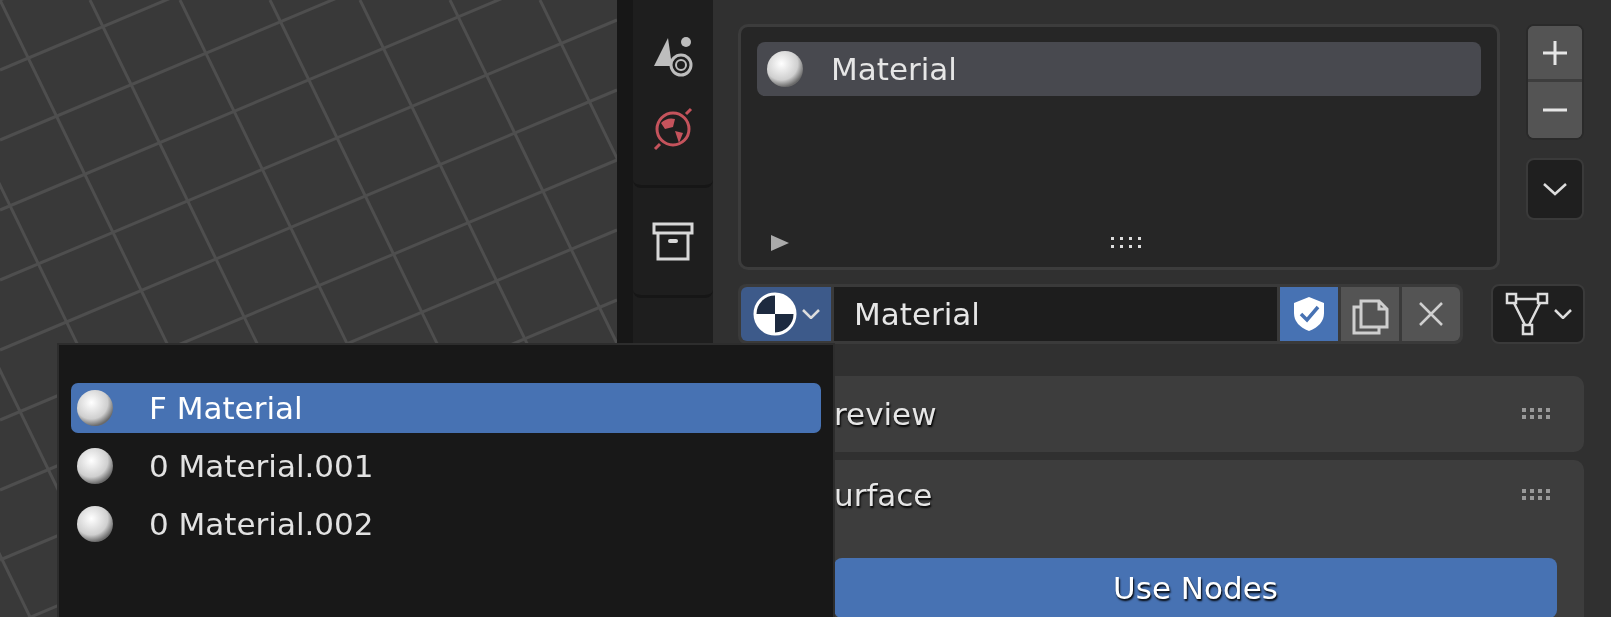  I want to click on use-nodes-button: Use Nodes, so click(1195, 587).